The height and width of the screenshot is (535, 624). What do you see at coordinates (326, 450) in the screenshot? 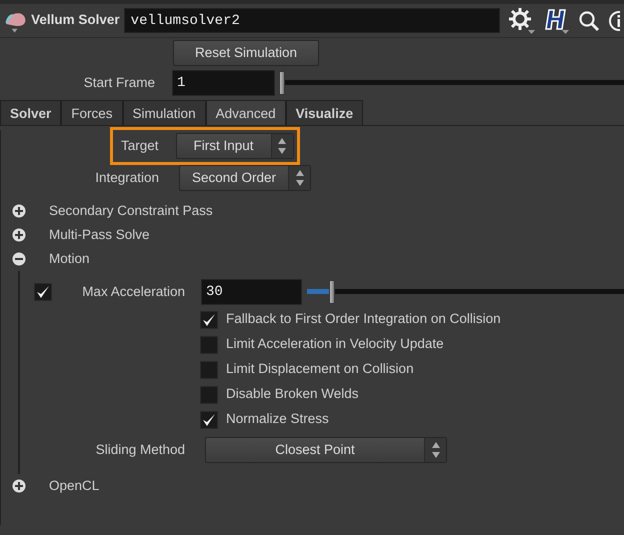
I see `dropdown: Closest Point` at bounding box center [326, 450].